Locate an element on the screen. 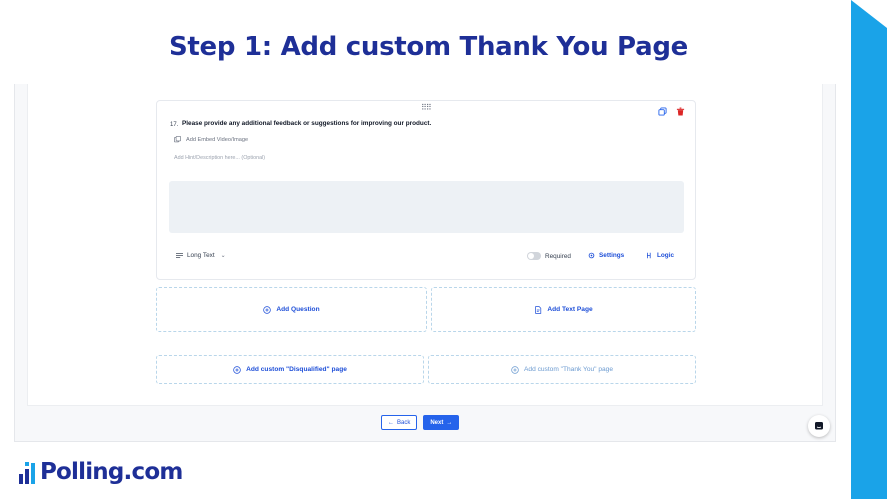 The width and height of the screenshot is (887, 499). logic-button: Logic is located at coordinates (660, 255).